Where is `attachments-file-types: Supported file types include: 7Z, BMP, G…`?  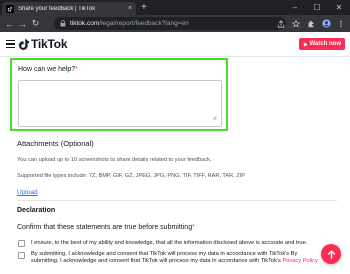 attachments-file-types: Supported file types include: 7Z, BMP, G… is located at coordinates (131, 176).